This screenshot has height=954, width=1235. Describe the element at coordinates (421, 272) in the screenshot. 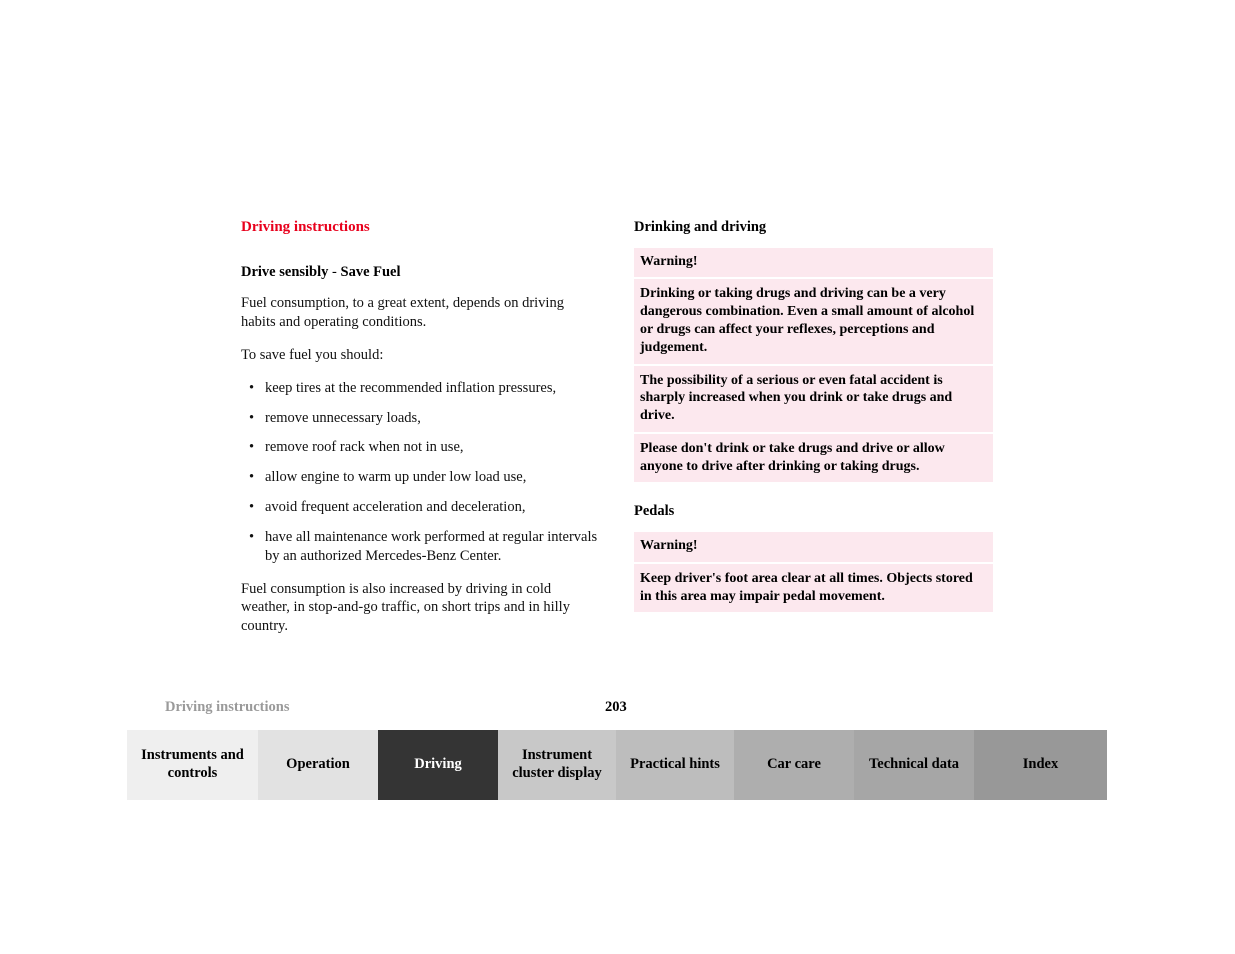

I see `subsection-title: Drive sensibly - Save Fuel` at that location.